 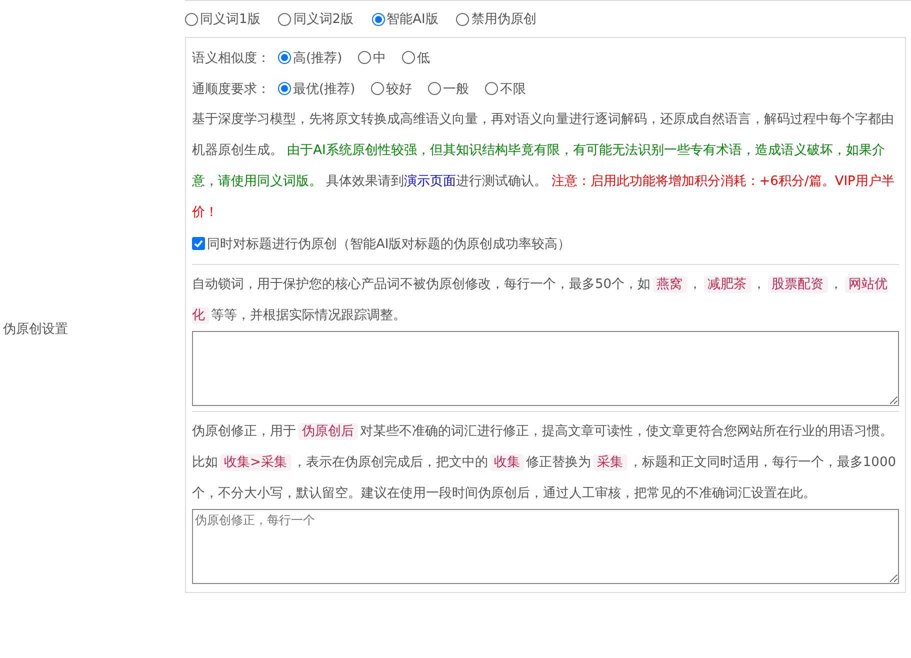 What do you see at coordinates (310, 57) in the screenshot?
I see `similarity-radio: 高(推荐)` at bounding box center [310, 57].